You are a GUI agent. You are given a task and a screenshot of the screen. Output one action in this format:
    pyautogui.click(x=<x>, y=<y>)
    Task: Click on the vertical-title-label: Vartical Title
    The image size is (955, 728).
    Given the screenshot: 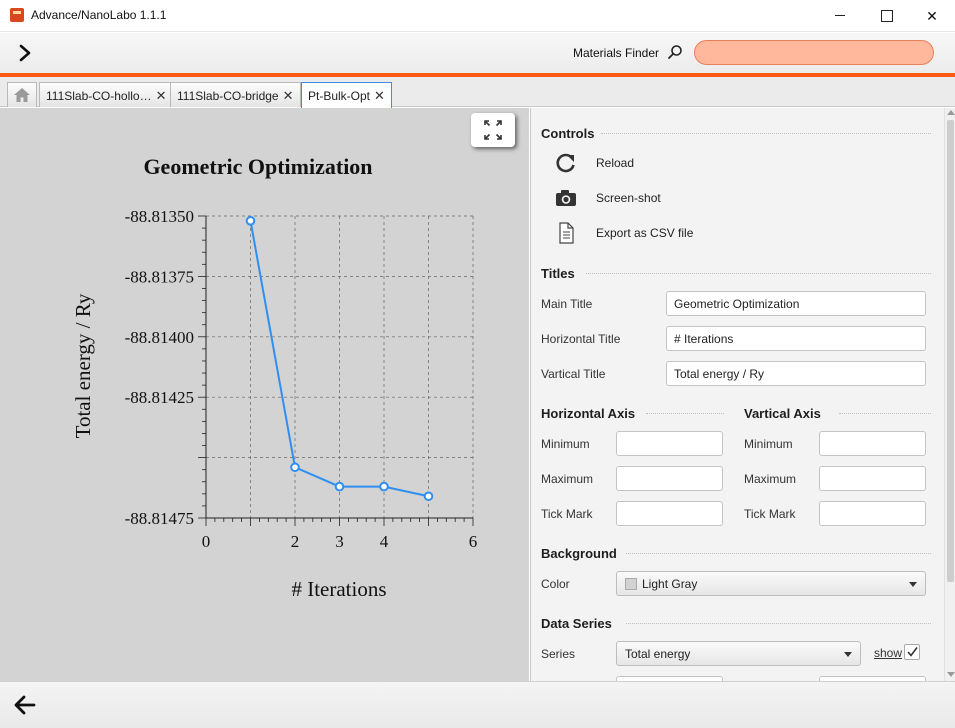 What is the action you would take?
    pyautogui.click(x=573, y=374)
    